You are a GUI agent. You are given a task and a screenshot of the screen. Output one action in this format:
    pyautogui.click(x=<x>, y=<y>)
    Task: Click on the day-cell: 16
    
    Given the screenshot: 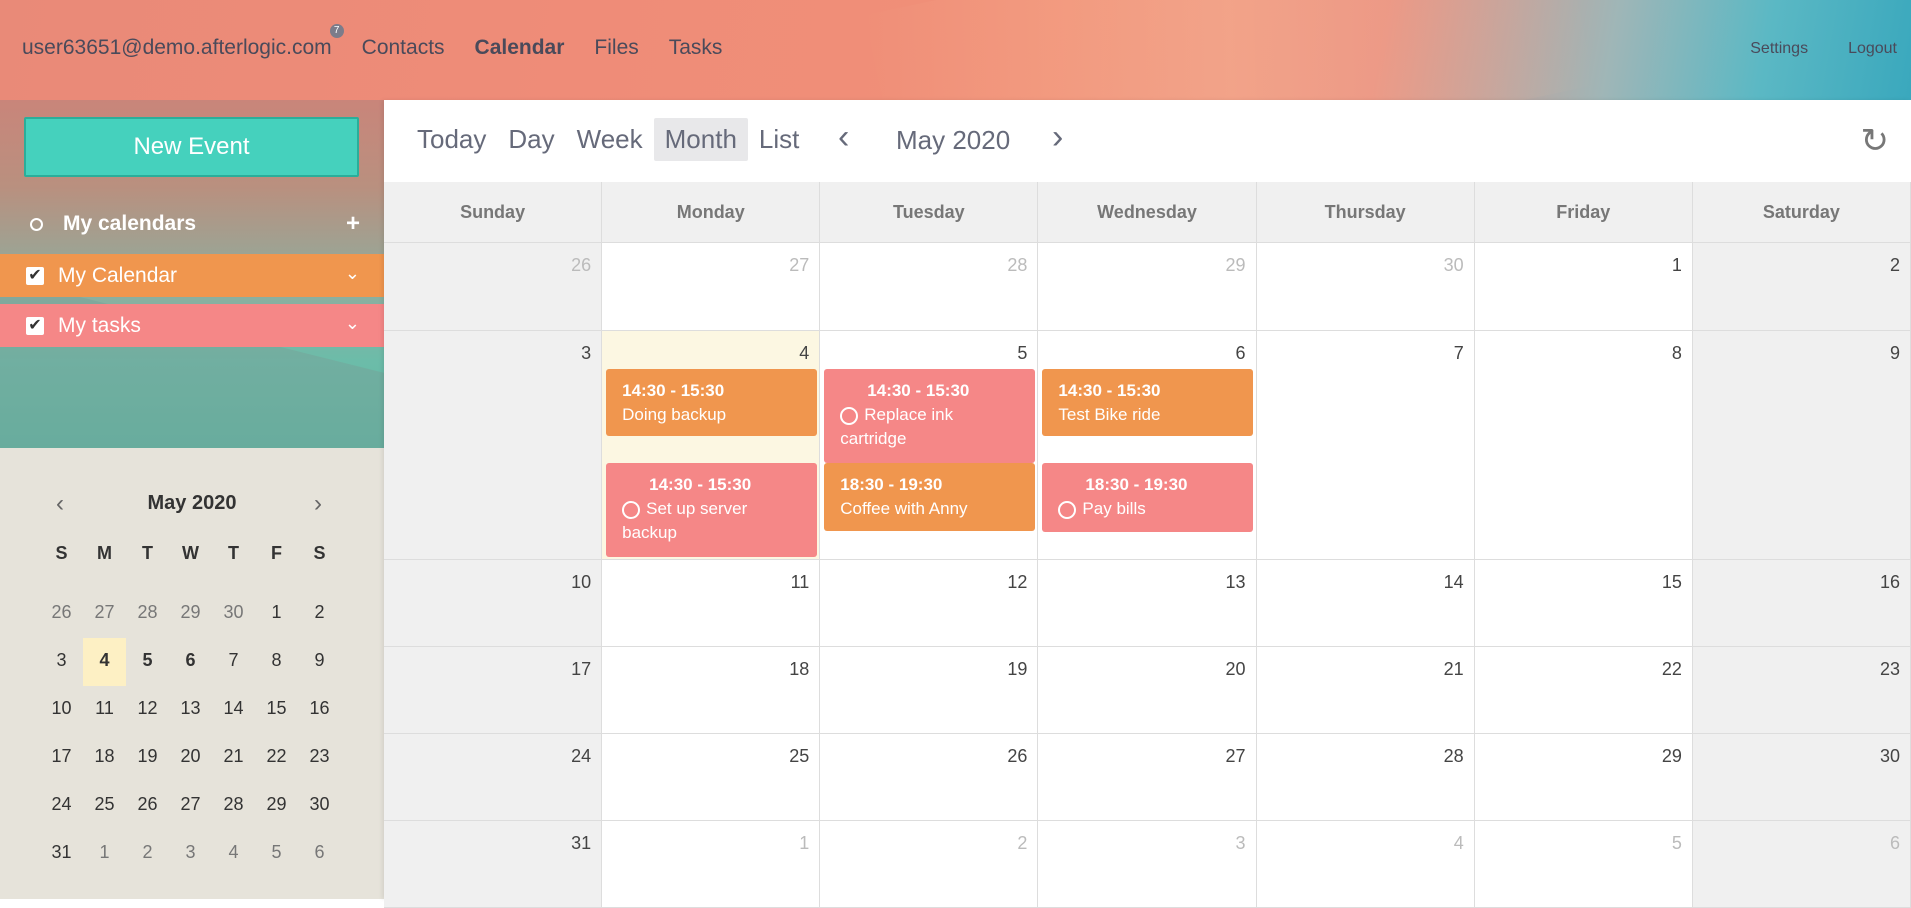 What is the action you would take?
    pyautogui.click(x=1801, y=603)
    